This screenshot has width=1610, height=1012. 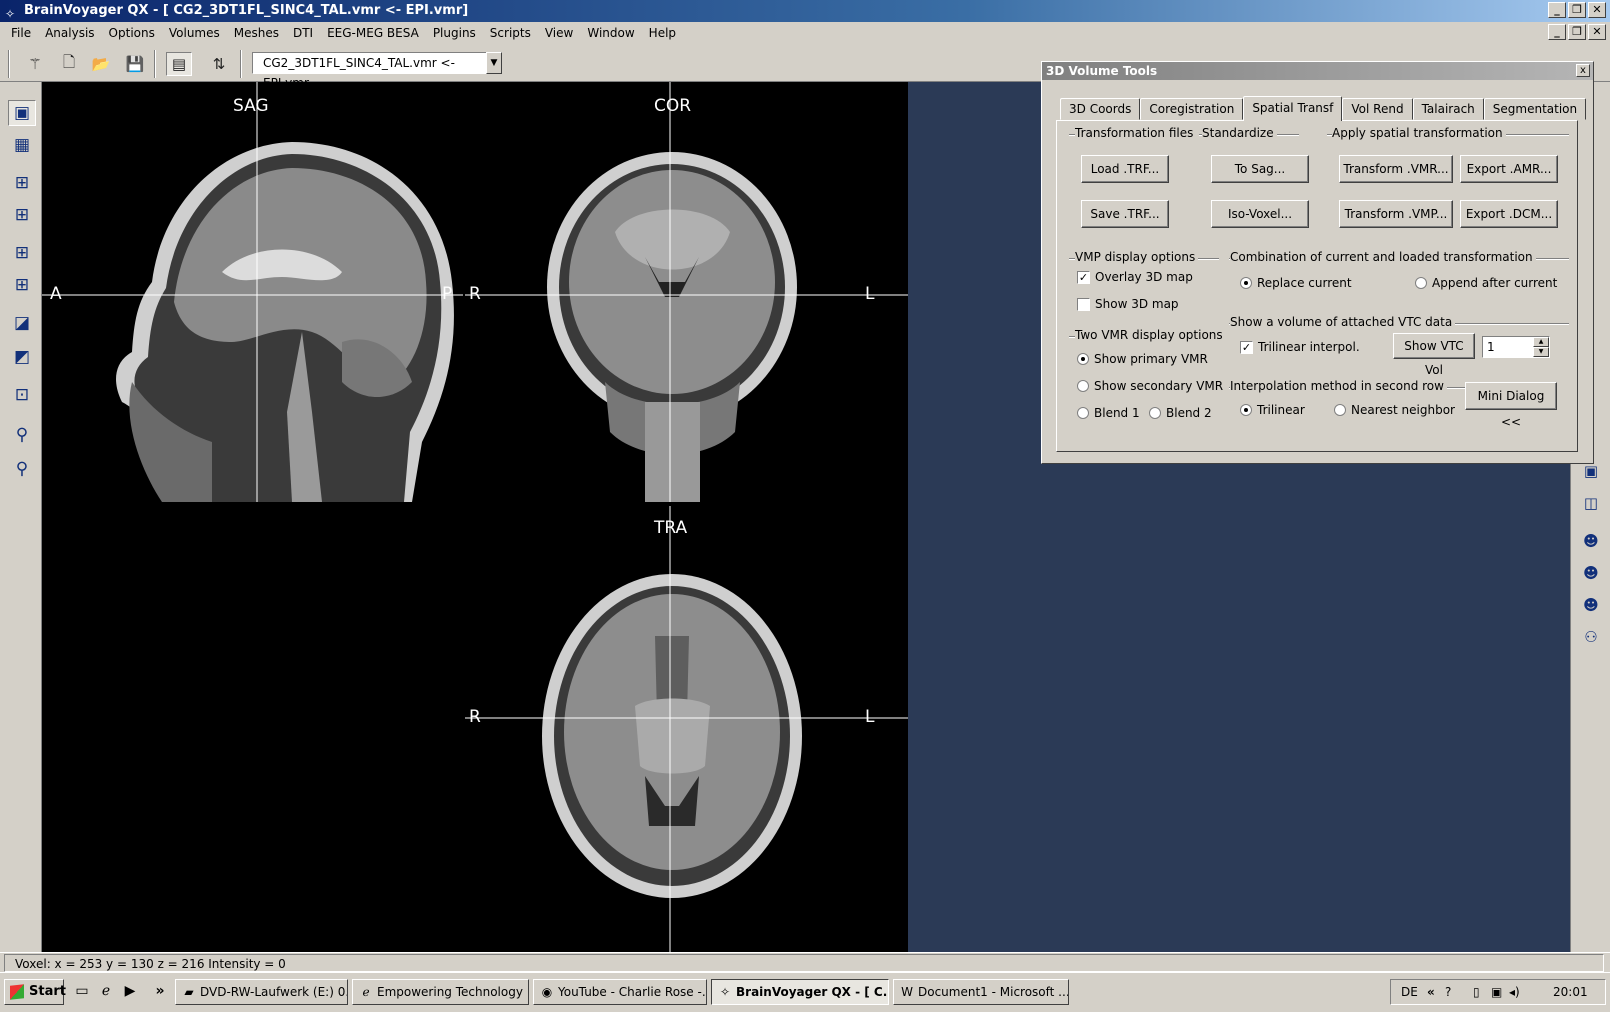 I want to click on mdi-restore-button: ❐, so click(x=1577, y=32).